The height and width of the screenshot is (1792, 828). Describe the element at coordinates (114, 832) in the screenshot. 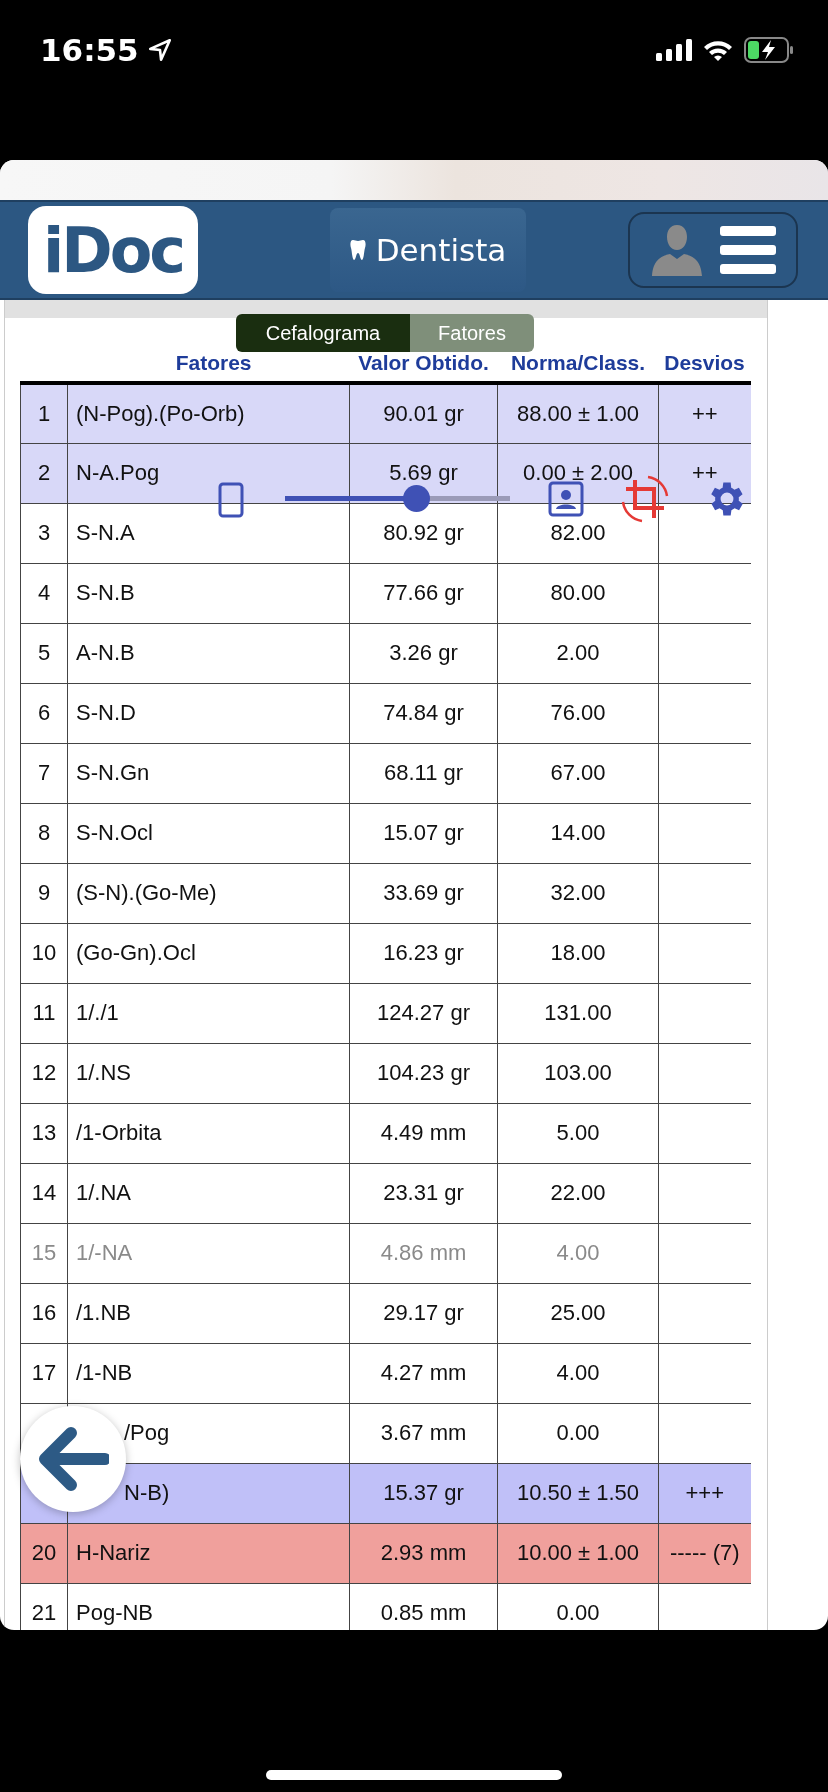

I see `table-cell: S-N.Ocl` at that location.